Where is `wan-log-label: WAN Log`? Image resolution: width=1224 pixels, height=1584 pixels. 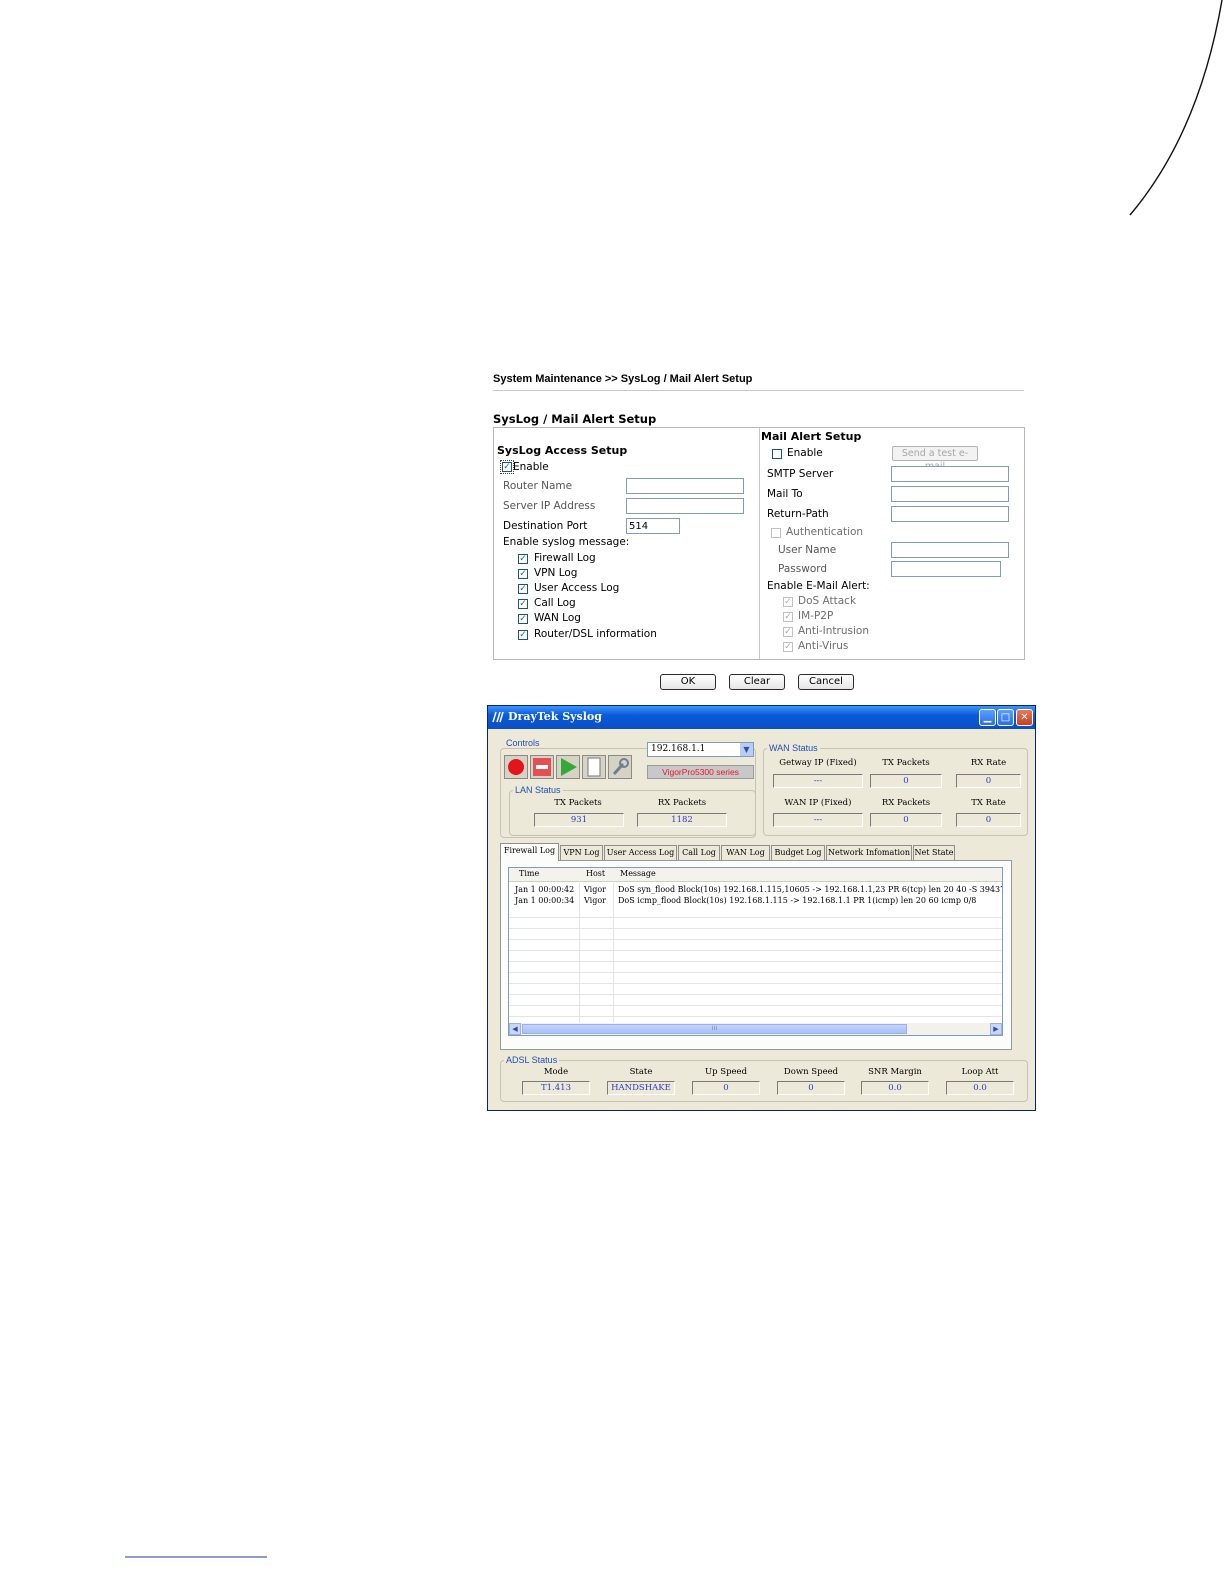 wan-log-label: WAN Log is located at coordinates (557, 618).